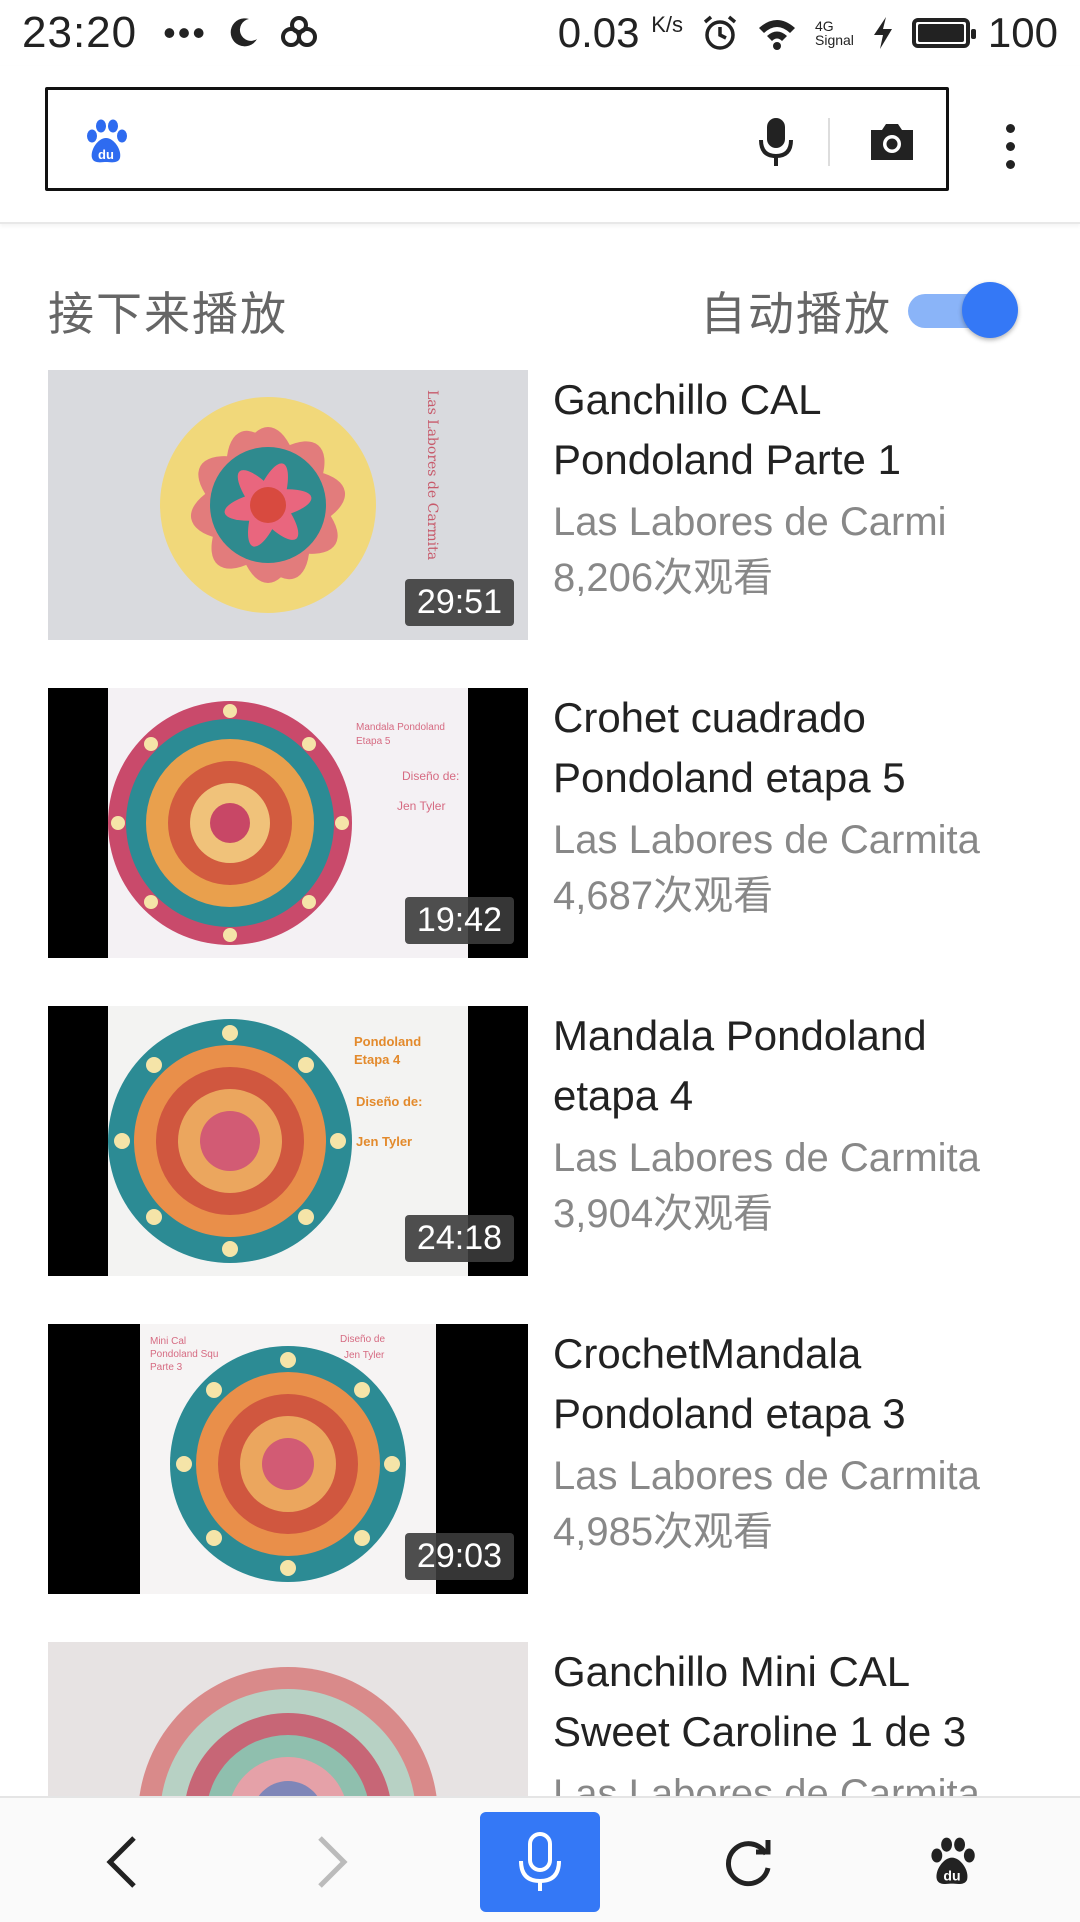 This screenshot has width=1080, height=1922. Describe the element at coordinates (459, 1556) in the screenshot. I see `video-duration: 29:03` at that location.